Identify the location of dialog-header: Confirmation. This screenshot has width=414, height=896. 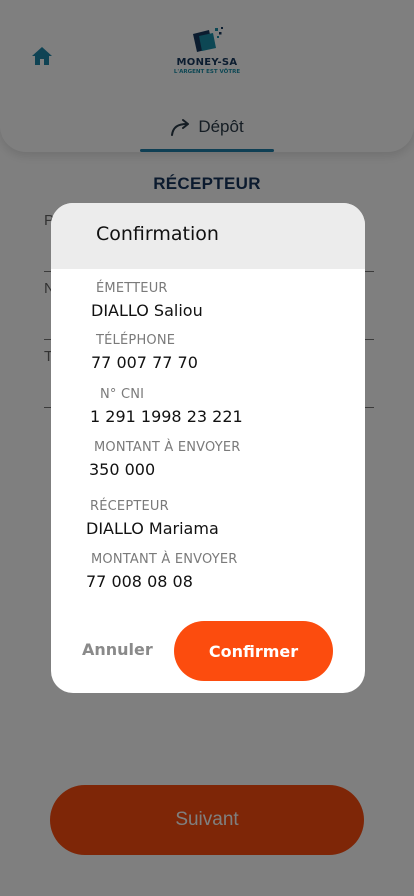
(208, 236).